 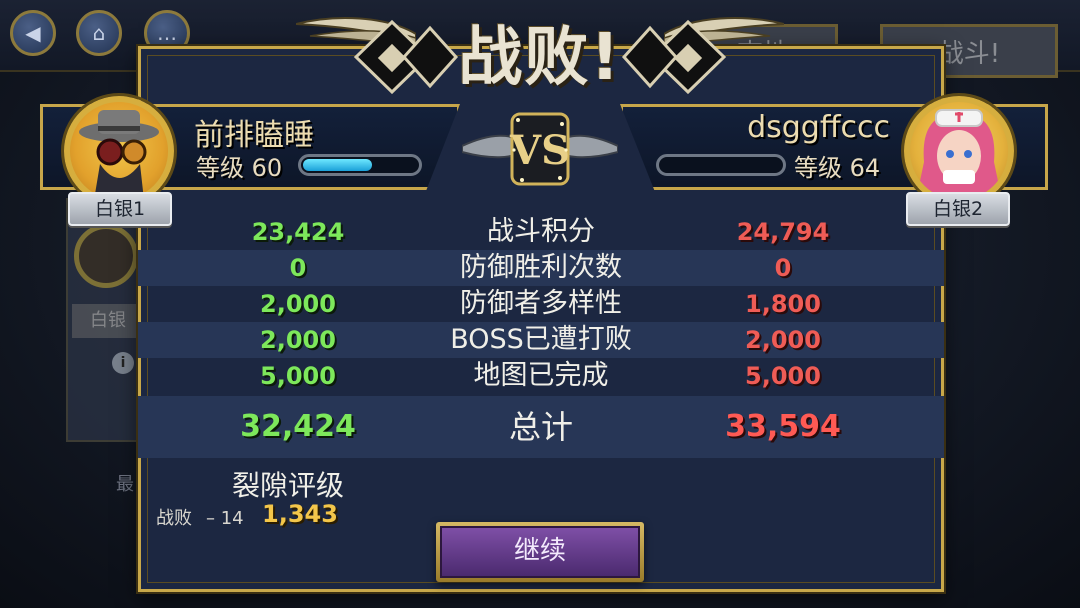 I want to click on rift-result-line: 战败 – 14, so click(x=200, y=517).